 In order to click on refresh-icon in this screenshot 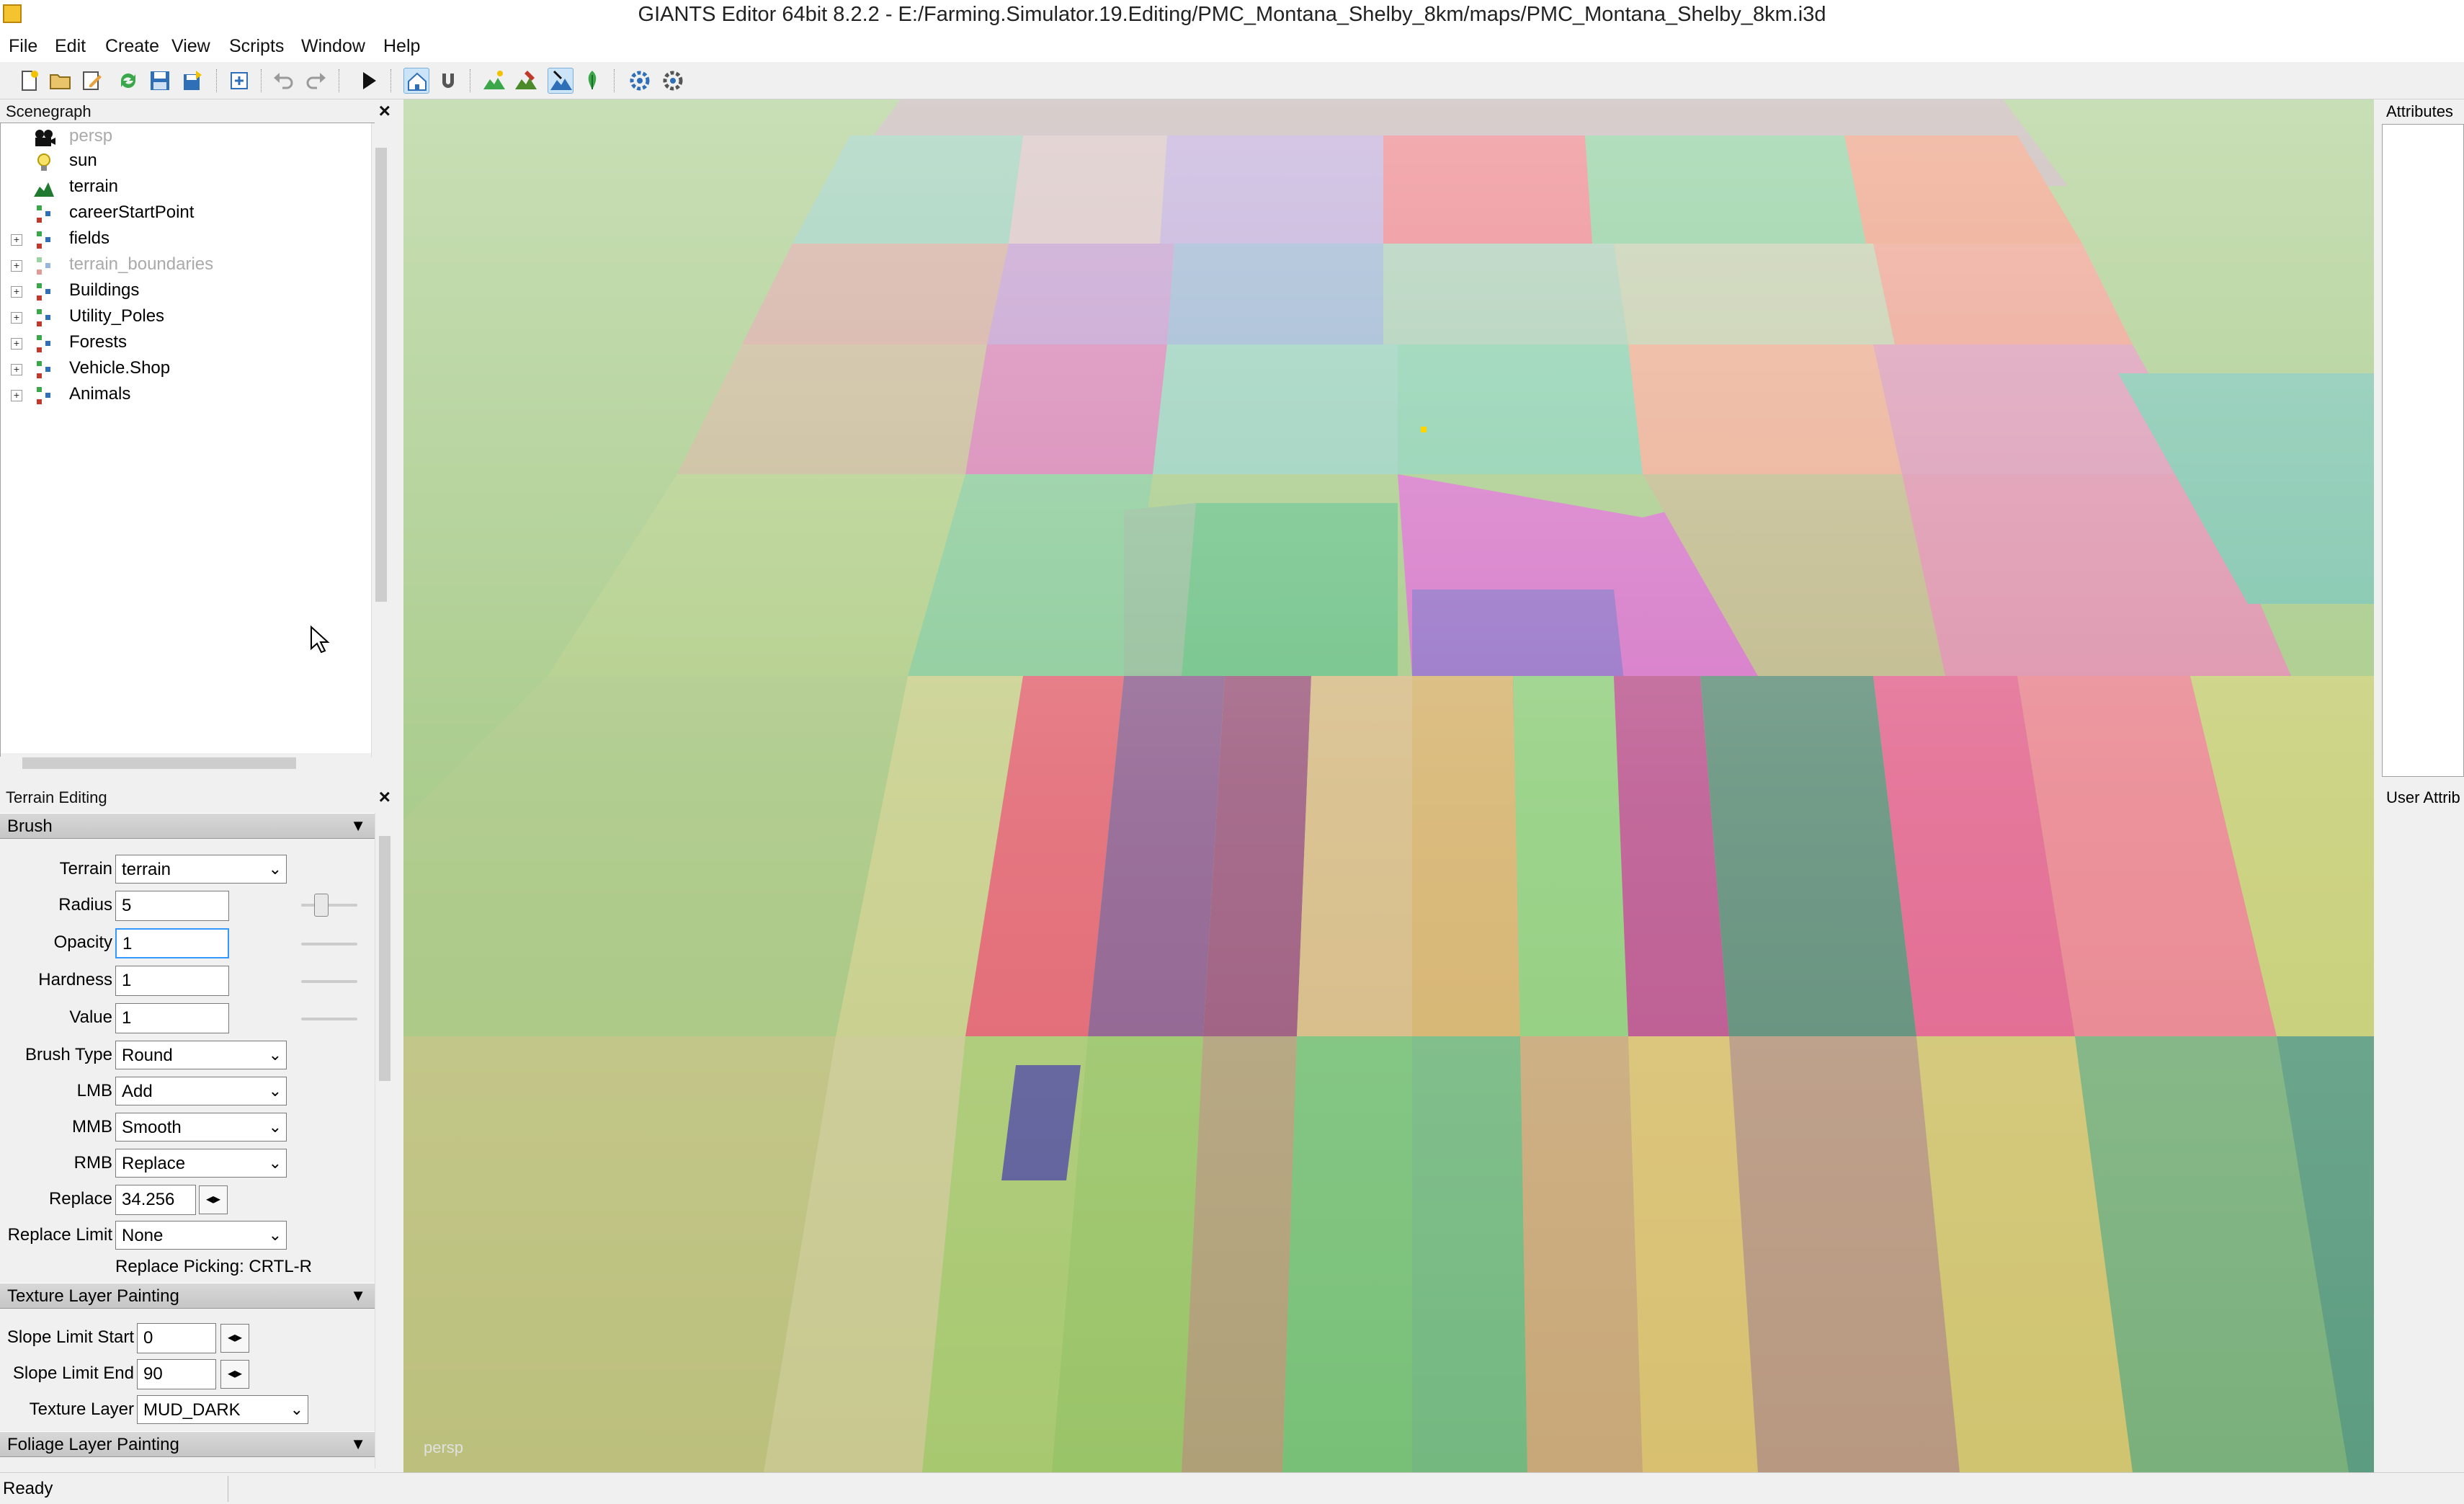, I will do `click(128, 81)`.